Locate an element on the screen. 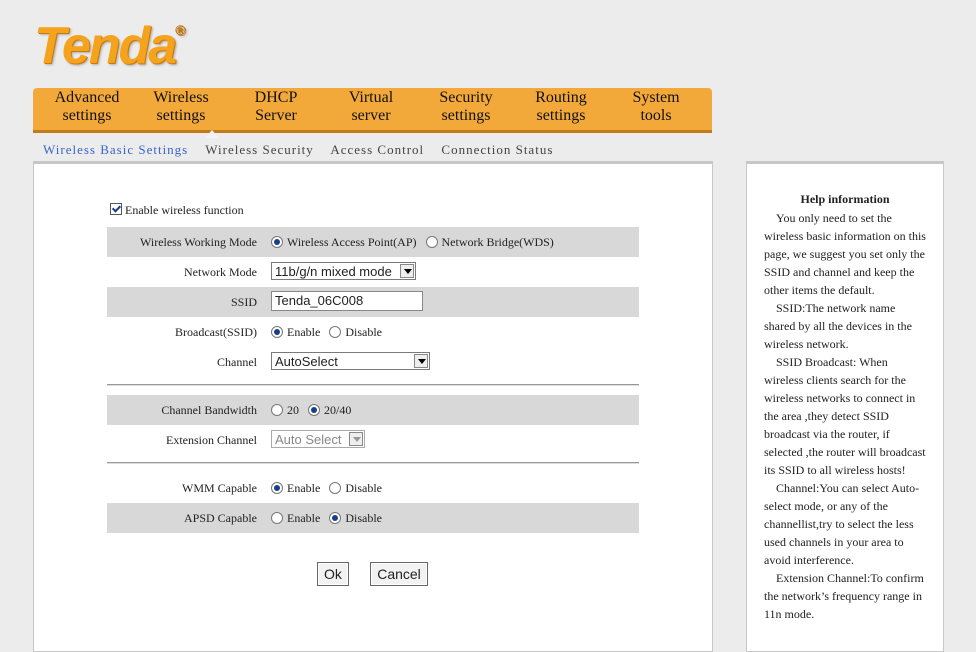 This screenshot has width=976, height=652. enable-wireless-checkbox is located at coordinates (116, 209).